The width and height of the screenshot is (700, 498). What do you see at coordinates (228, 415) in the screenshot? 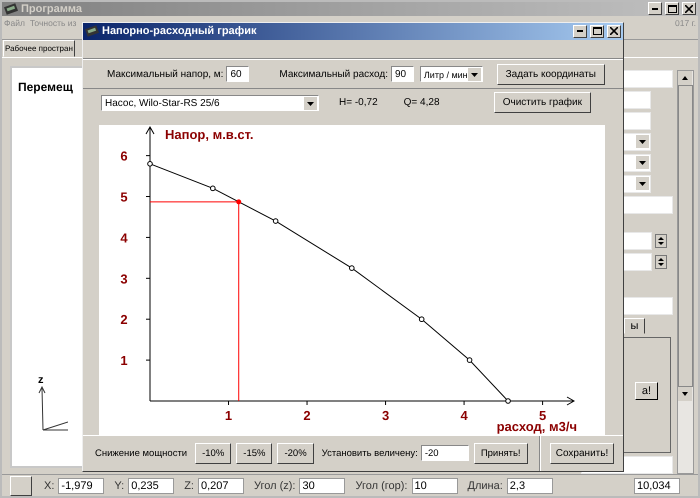
I see `x-tick-label: 1` at bounding box center [228, 415].